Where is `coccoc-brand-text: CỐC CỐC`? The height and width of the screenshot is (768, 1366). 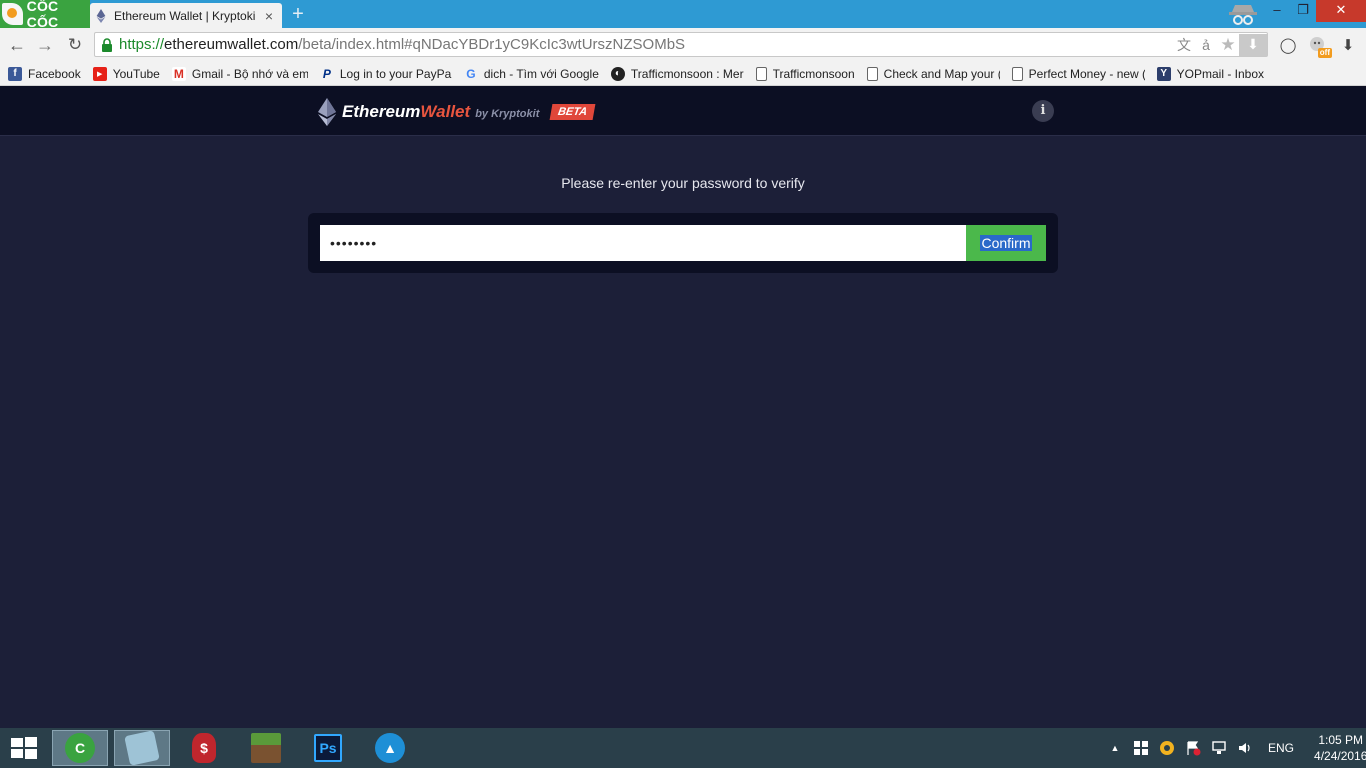
coccoc-brand-text: CỐC CỐC is located at coordinates (42, 15).